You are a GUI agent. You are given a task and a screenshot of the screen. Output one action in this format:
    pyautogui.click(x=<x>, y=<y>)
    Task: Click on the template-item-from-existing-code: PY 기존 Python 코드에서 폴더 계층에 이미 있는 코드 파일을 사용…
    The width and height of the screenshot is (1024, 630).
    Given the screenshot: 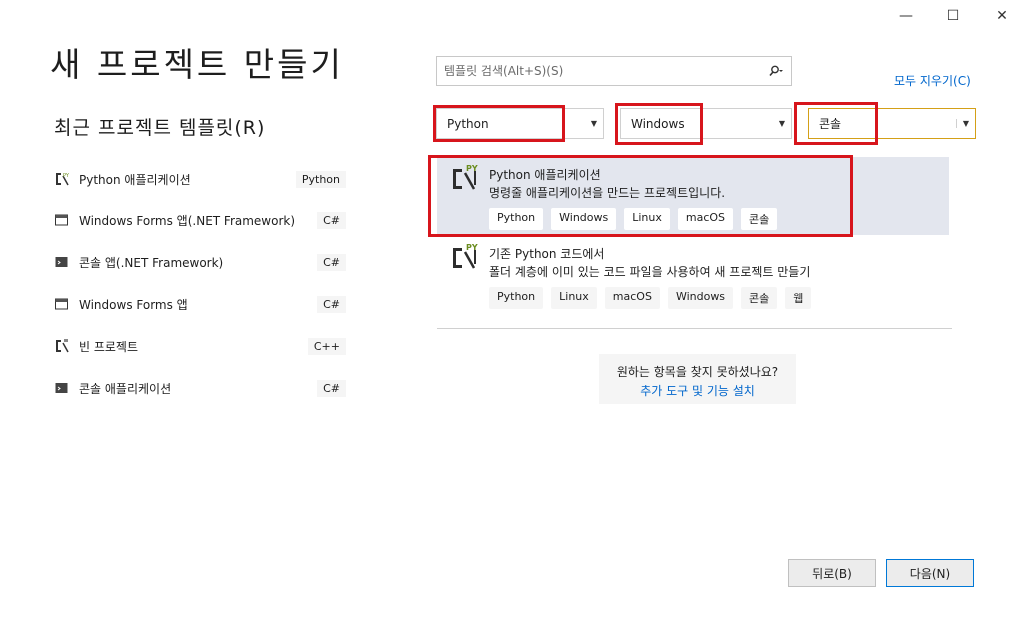 What is the action you would take?
    pyautogui.click(x=693, y=275)
    